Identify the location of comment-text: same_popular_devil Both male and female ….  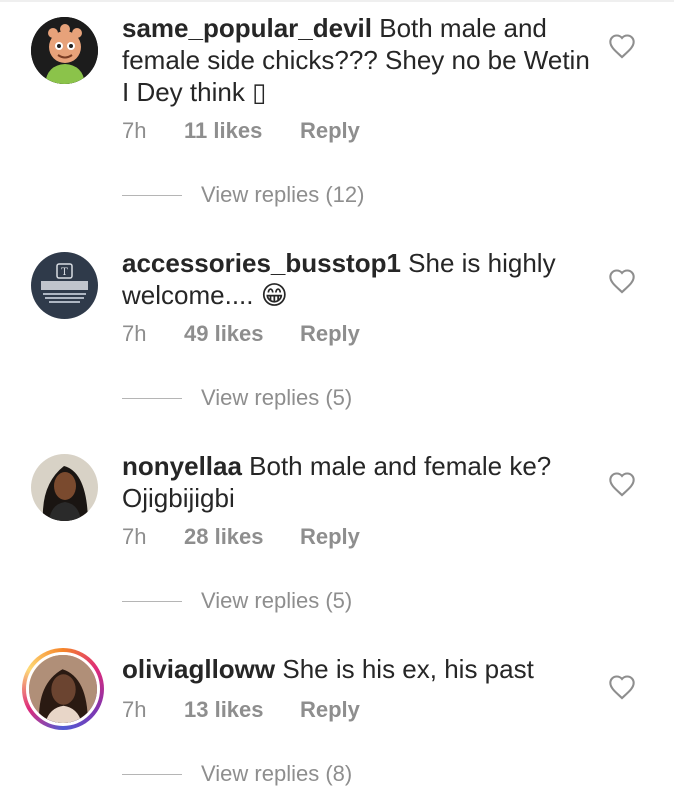
(357, 60).